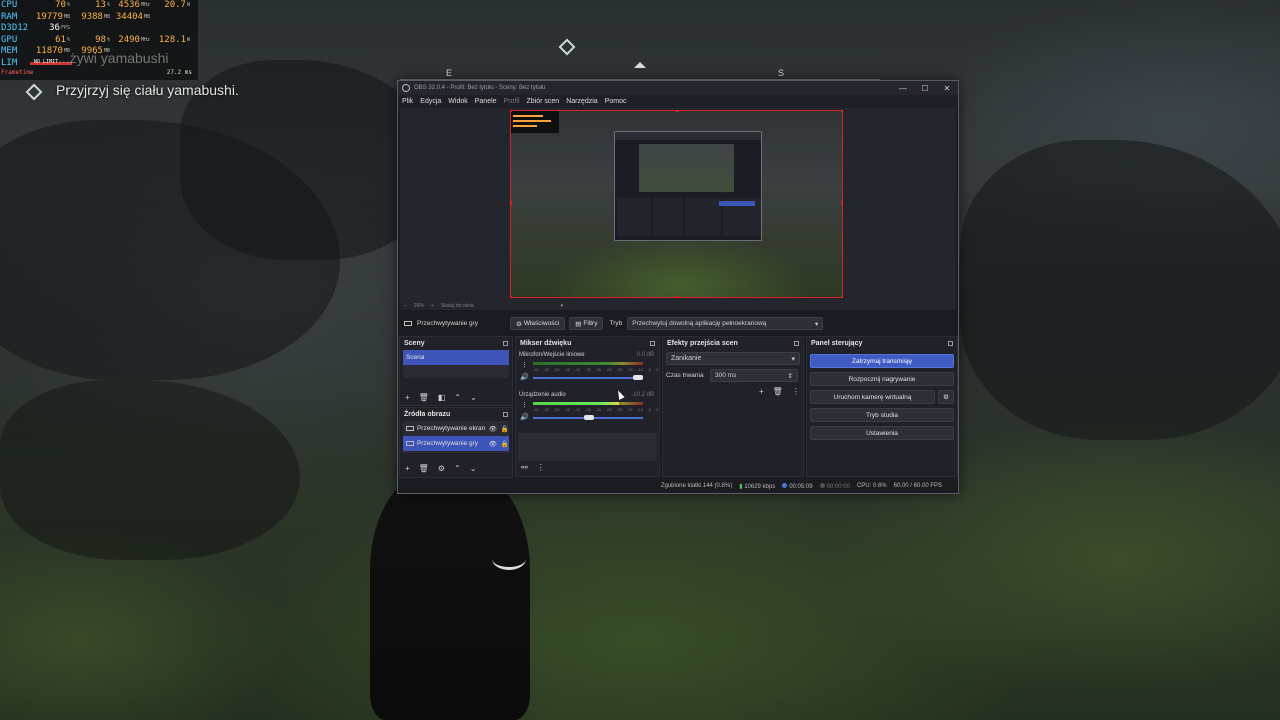  What do you see at coordinates (816, 324) in the screenshot?
I see `chevron-down-icon: ▾` at bounding box center [816, 324].